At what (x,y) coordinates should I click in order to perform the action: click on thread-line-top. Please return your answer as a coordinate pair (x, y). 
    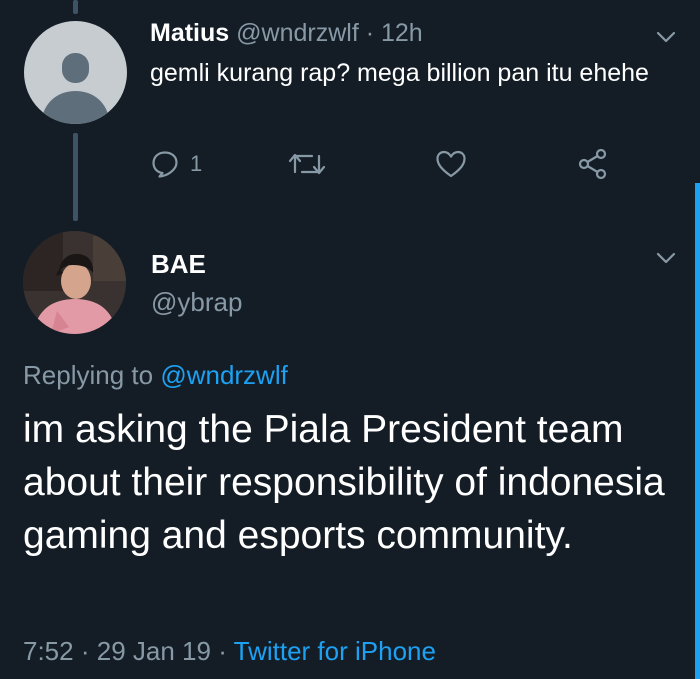
    Looking at the image, I should click on (75, 7).